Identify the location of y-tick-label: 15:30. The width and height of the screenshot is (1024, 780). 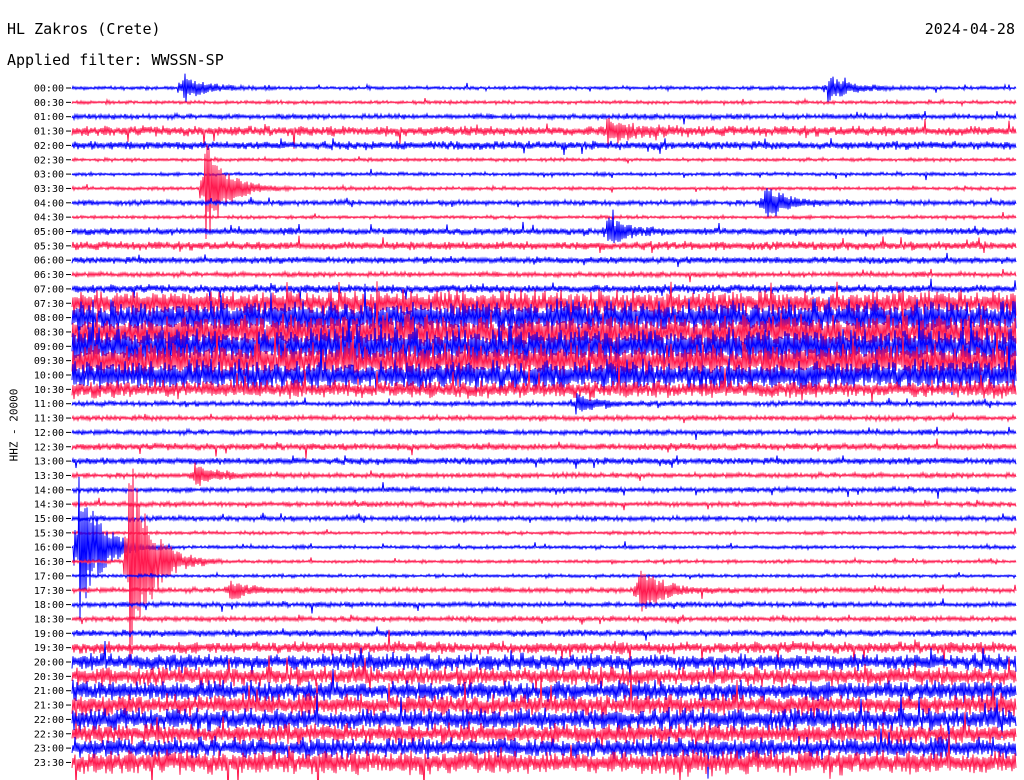
(49, 533).